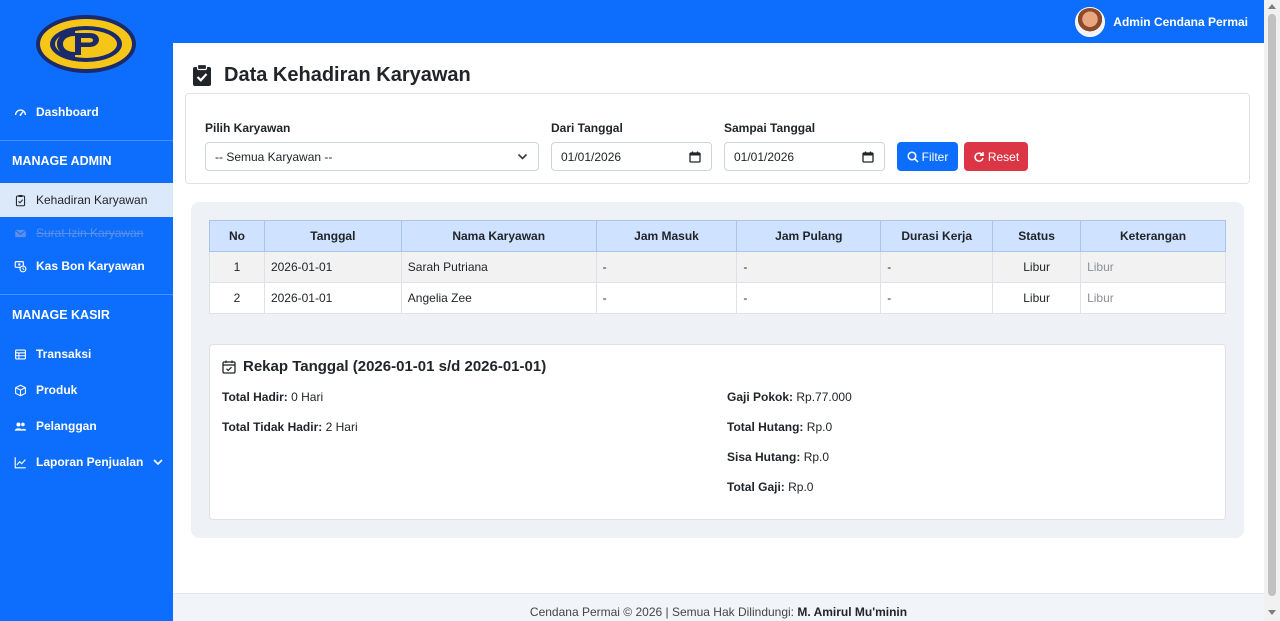 The width and height of the screenshot is (1280, 621). Describe the element at coordinates (248, 128) in the screenshot. I see `employee-label: Pilih Karyawan` at that location.